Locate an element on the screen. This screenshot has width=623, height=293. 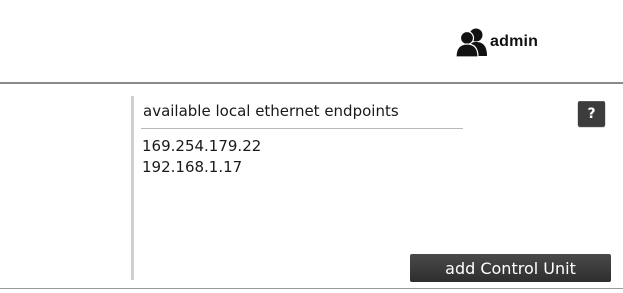
endpoint-list: 169.254.179.22 192.168.1.17 is located at coordinates (201, 157).